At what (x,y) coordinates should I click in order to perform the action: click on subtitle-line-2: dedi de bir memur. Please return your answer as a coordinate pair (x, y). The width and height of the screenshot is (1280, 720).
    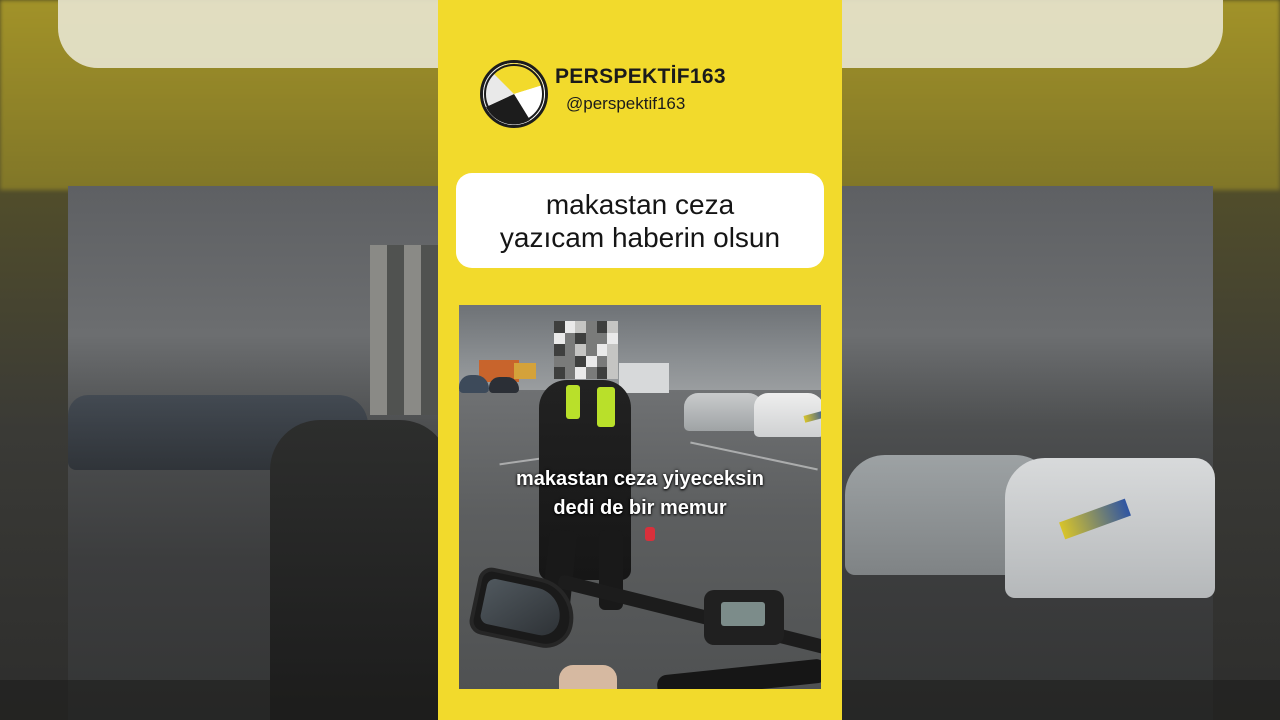
    Looking at the image, I should click on (640, 508).